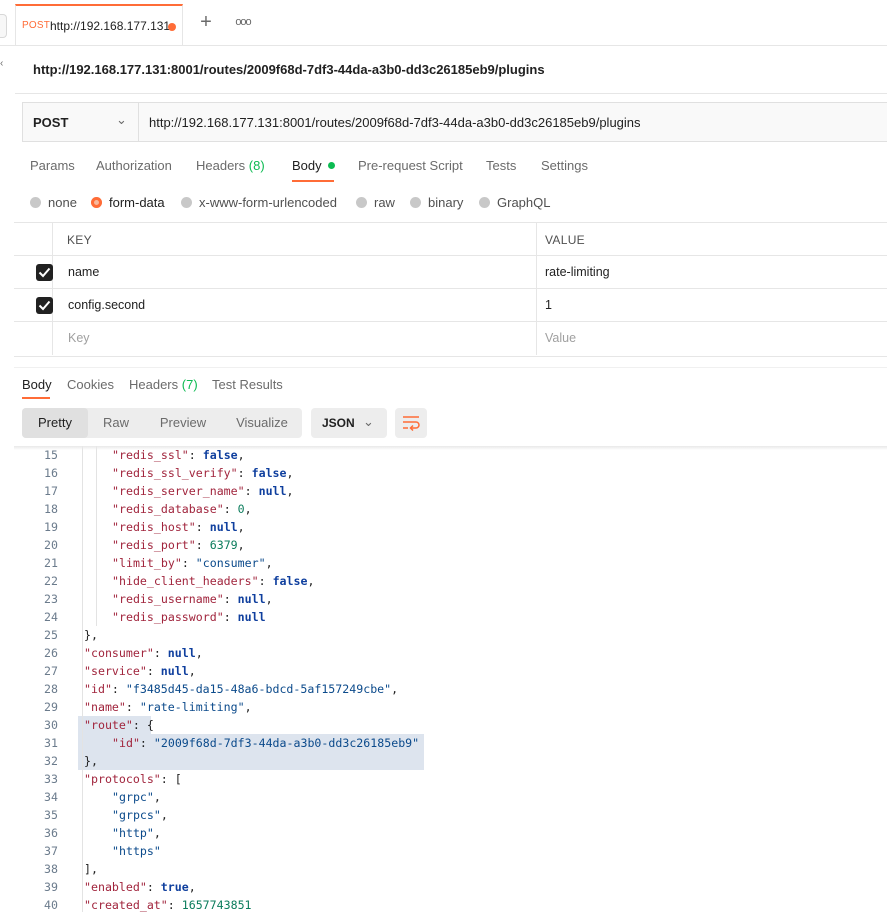 The height and width of the screenshot is (912, 887). I want to click on code-token: true, so click(174, 887).